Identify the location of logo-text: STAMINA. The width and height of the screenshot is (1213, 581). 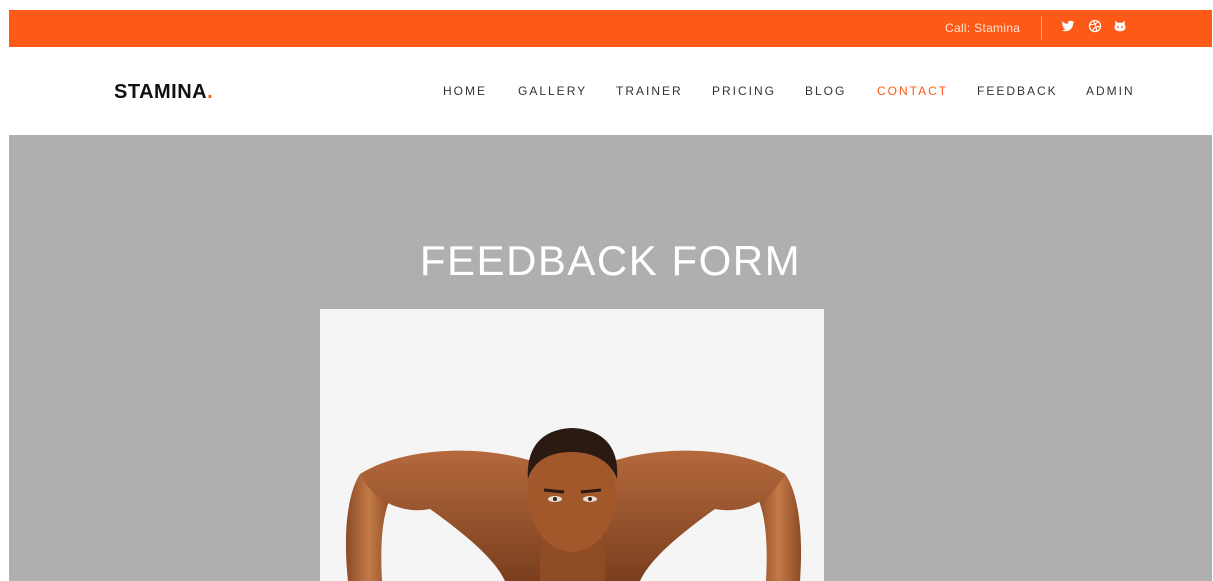
(161, 92).